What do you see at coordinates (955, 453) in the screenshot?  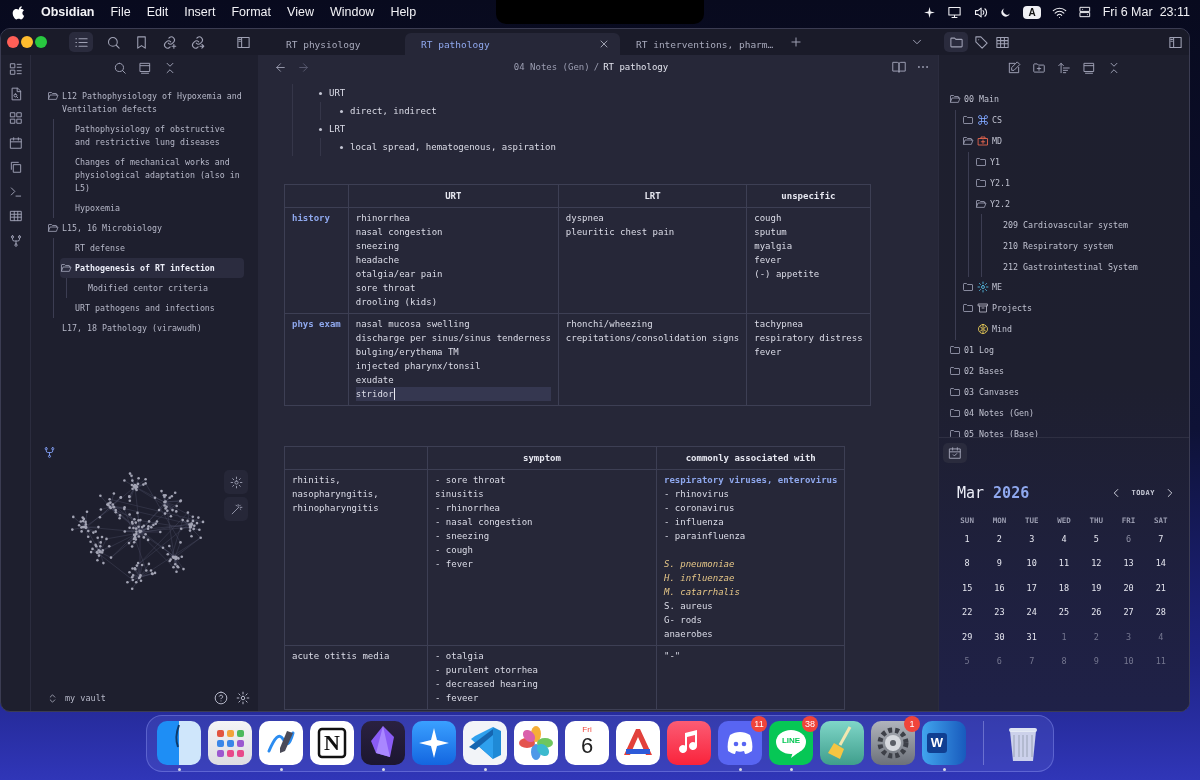 I see `calendar-tab` at bounding box center [955, 453].